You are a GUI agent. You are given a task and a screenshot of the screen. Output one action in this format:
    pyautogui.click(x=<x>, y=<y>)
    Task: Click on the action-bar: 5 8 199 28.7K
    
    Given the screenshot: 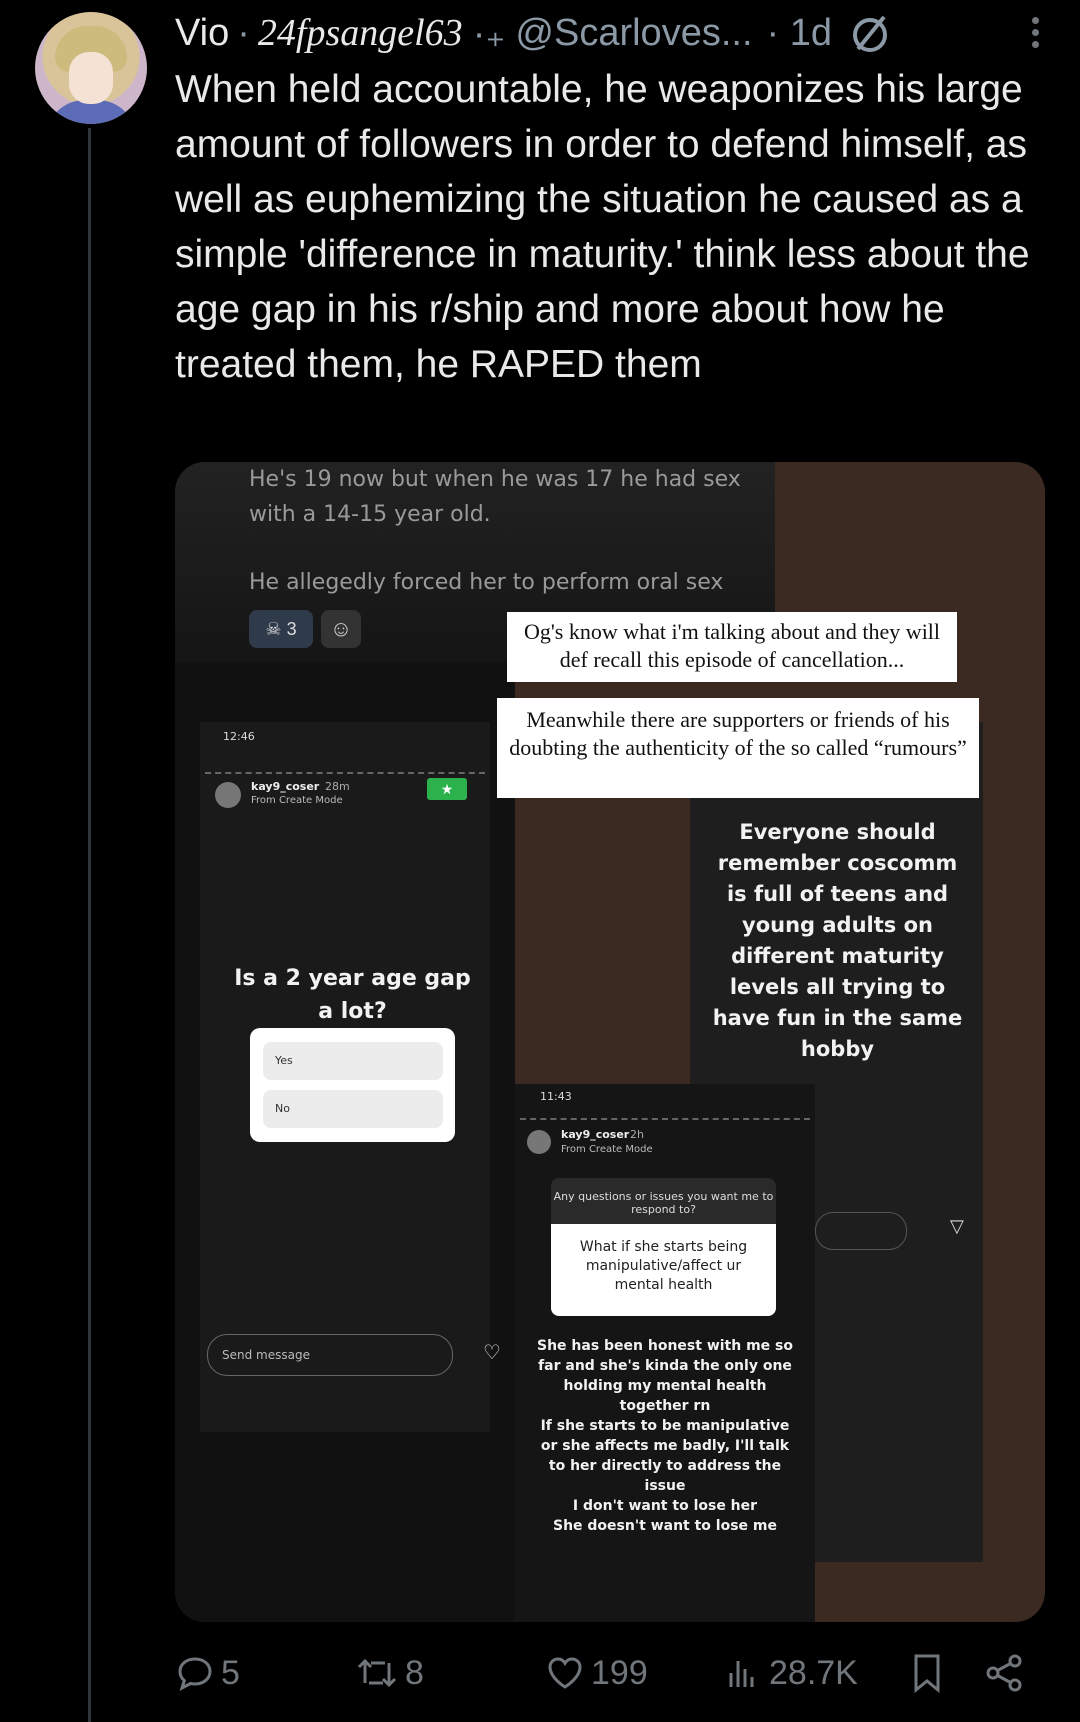 What is the action you would take?
    pyautogui.click(x=610, y=1673)
    